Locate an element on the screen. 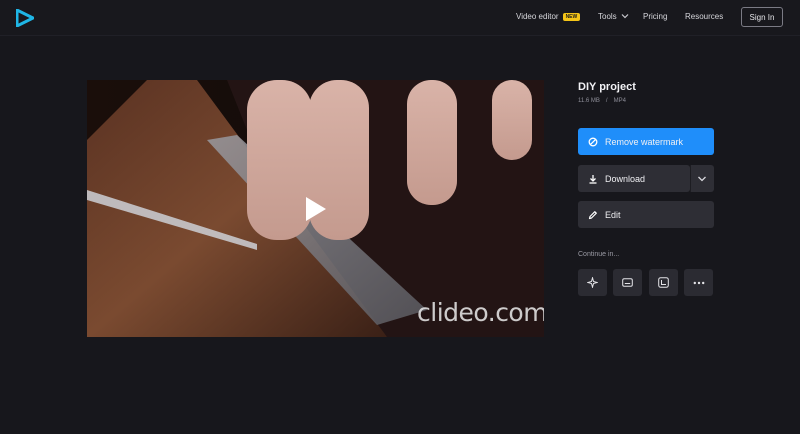 Image resolution: width=800 pixels, height=434 pixels. play-icon is located at coordinates (316, 209).